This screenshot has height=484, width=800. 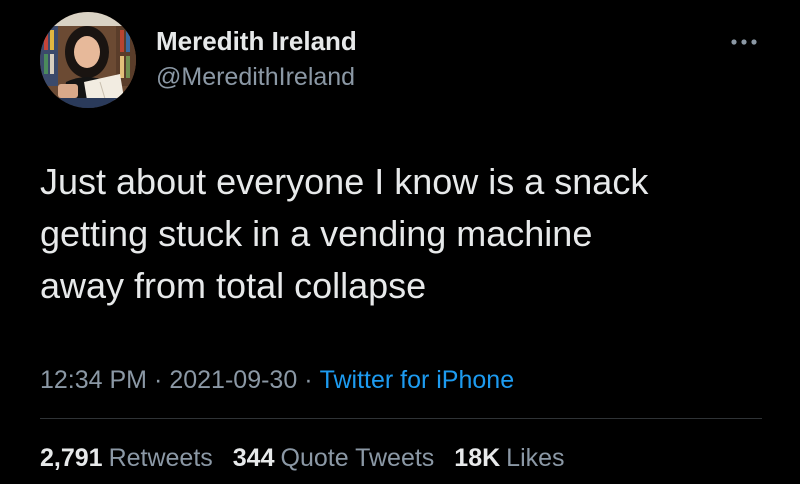 What do you see at coordinates (401, 418) in the screenshot?
I see `divider` at bounding box center [401, 418].